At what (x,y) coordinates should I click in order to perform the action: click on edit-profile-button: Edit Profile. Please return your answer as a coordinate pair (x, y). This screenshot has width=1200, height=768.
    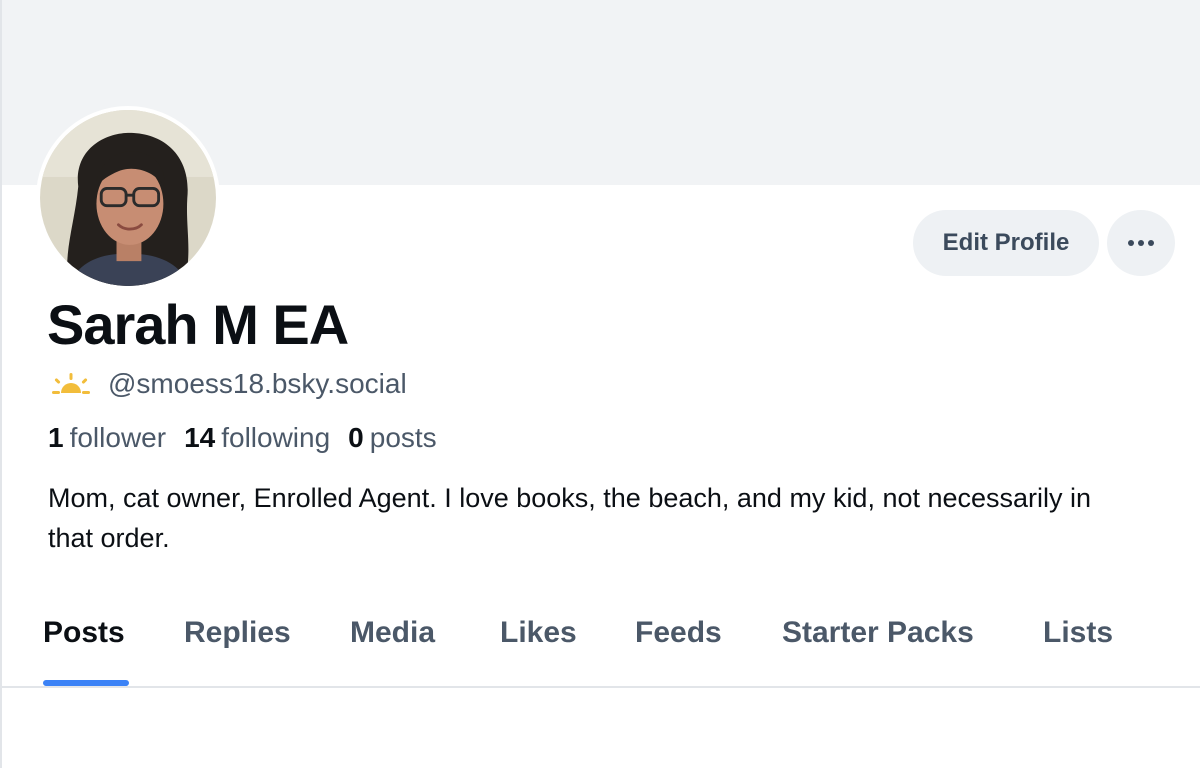
    Looking at the image, I should click on (1006, 243).